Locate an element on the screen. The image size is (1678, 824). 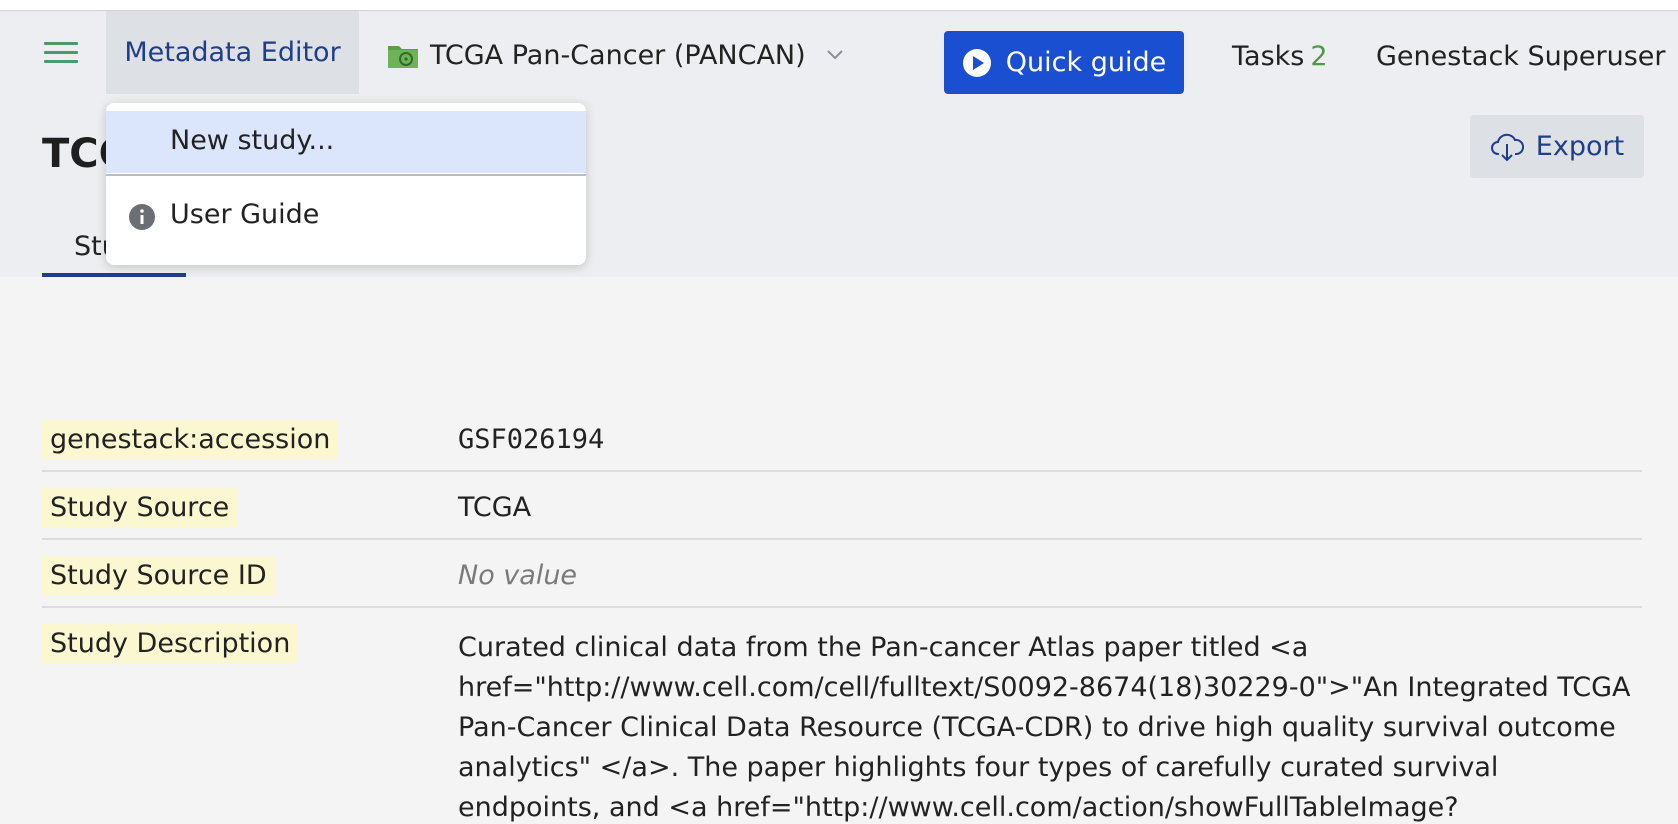
export-button: Export is located at coordinates (1557, 146).